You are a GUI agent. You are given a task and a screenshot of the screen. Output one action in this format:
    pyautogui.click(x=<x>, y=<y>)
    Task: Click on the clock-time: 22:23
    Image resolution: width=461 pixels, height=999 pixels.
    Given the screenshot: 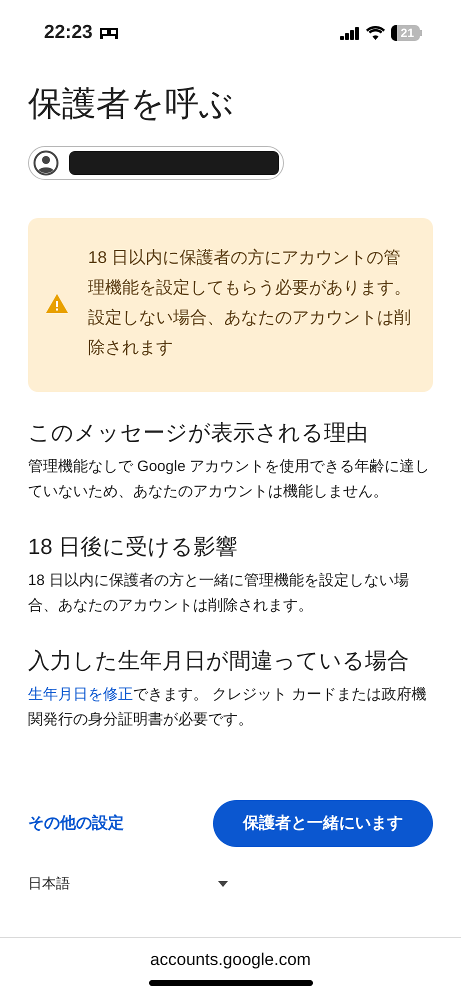 What is the action you would take?
    pyautogui.click(x=68, y=33)
    